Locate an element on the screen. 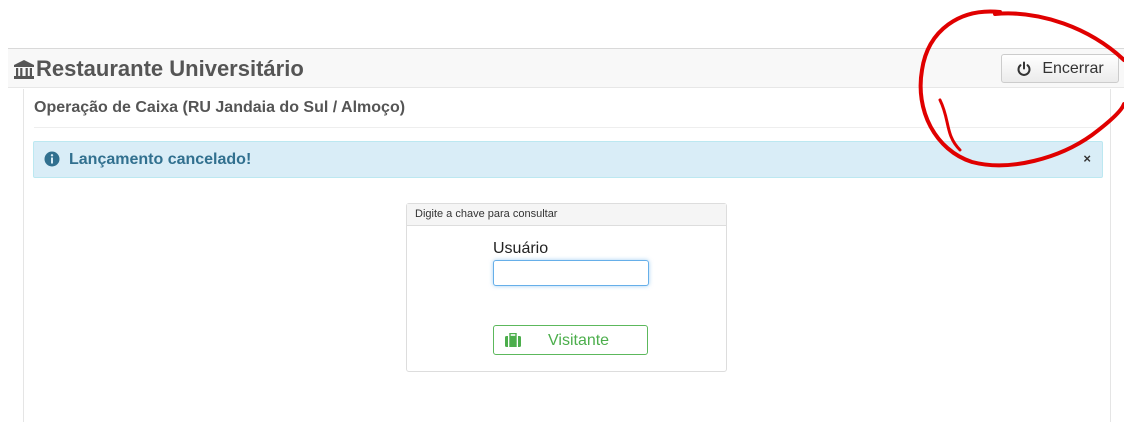  alert-message: Lançamento cancelado! is located at coordinates (160, 159).